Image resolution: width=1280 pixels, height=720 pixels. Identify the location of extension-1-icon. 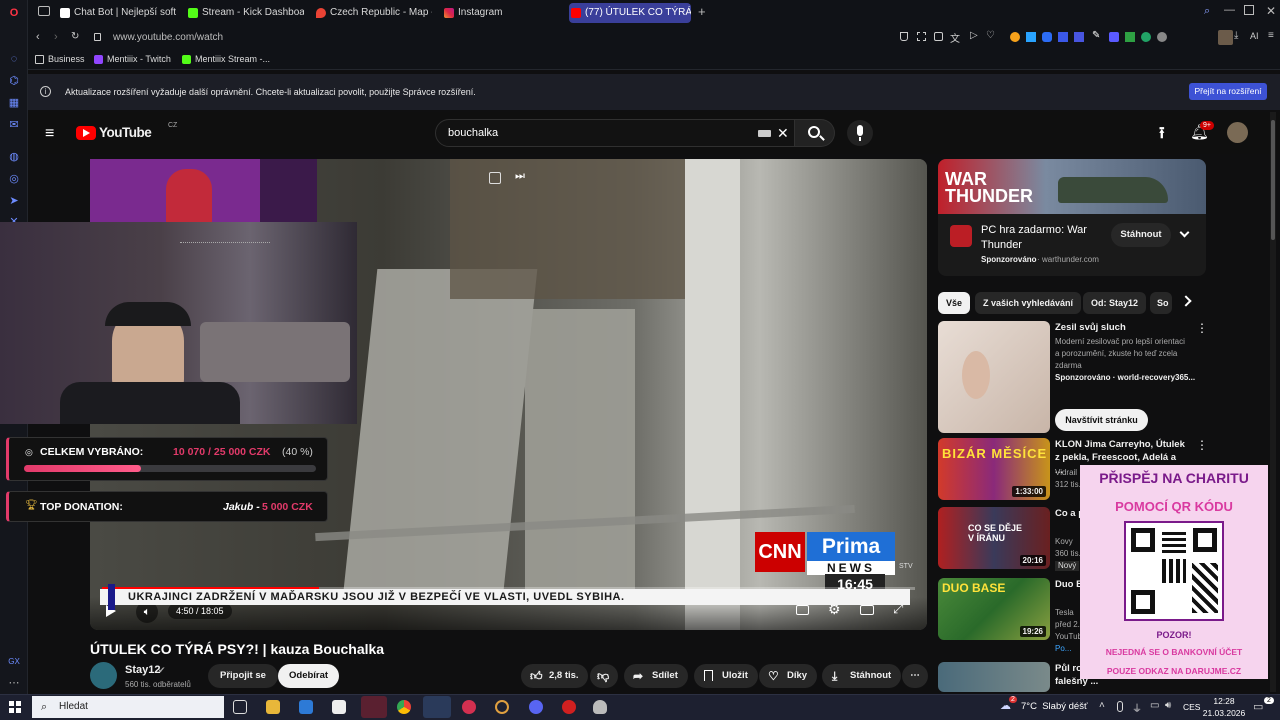
(1015, 37).